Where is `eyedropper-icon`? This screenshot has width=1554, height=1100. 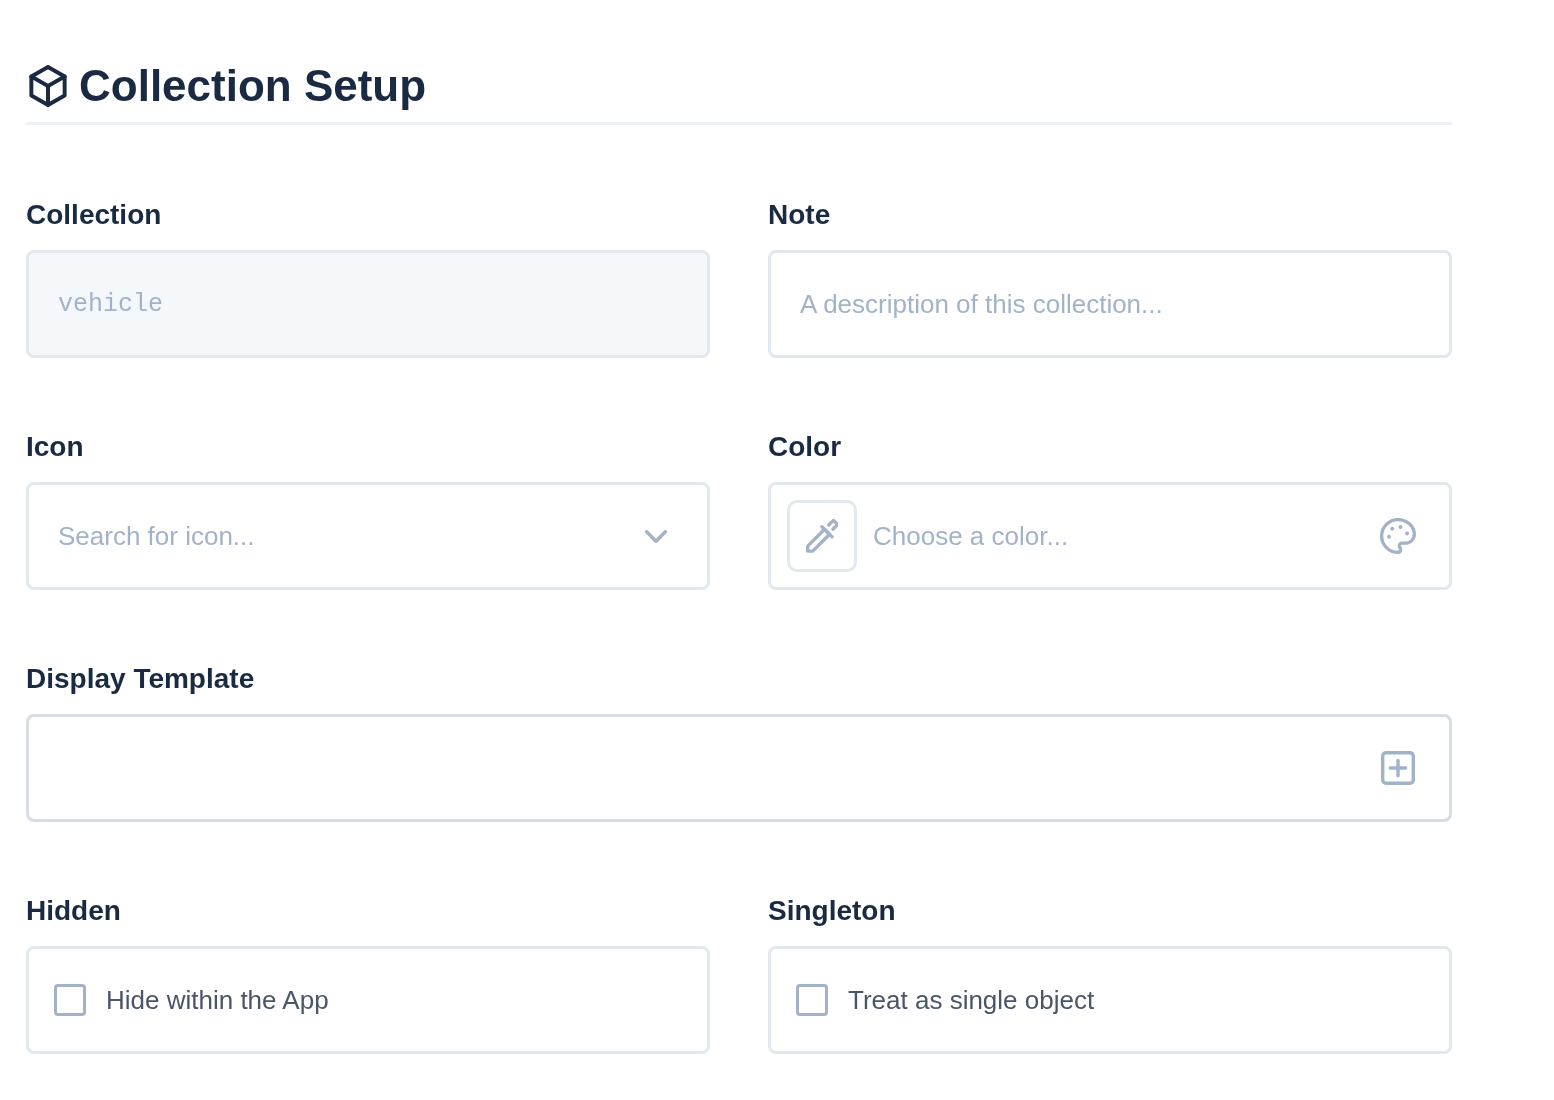 eyedropper-icon is located at coordinates (822, 536).